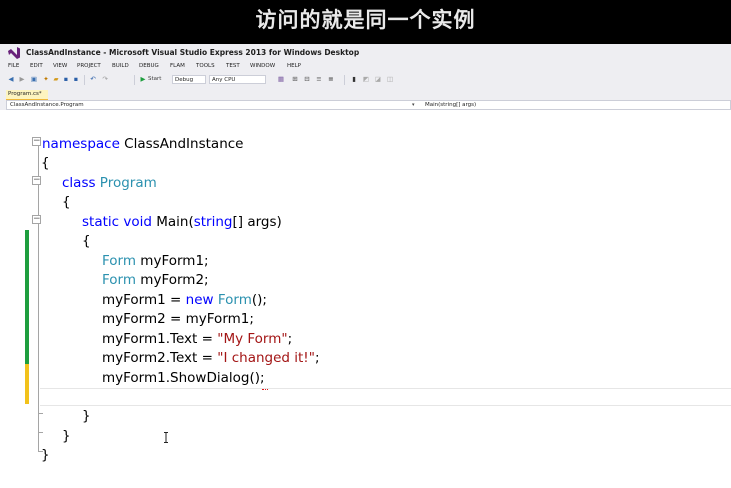  Describe the element at coordinates (172, 261) in the screenshot. I see `declaration-rest: myForm1;` at that location.